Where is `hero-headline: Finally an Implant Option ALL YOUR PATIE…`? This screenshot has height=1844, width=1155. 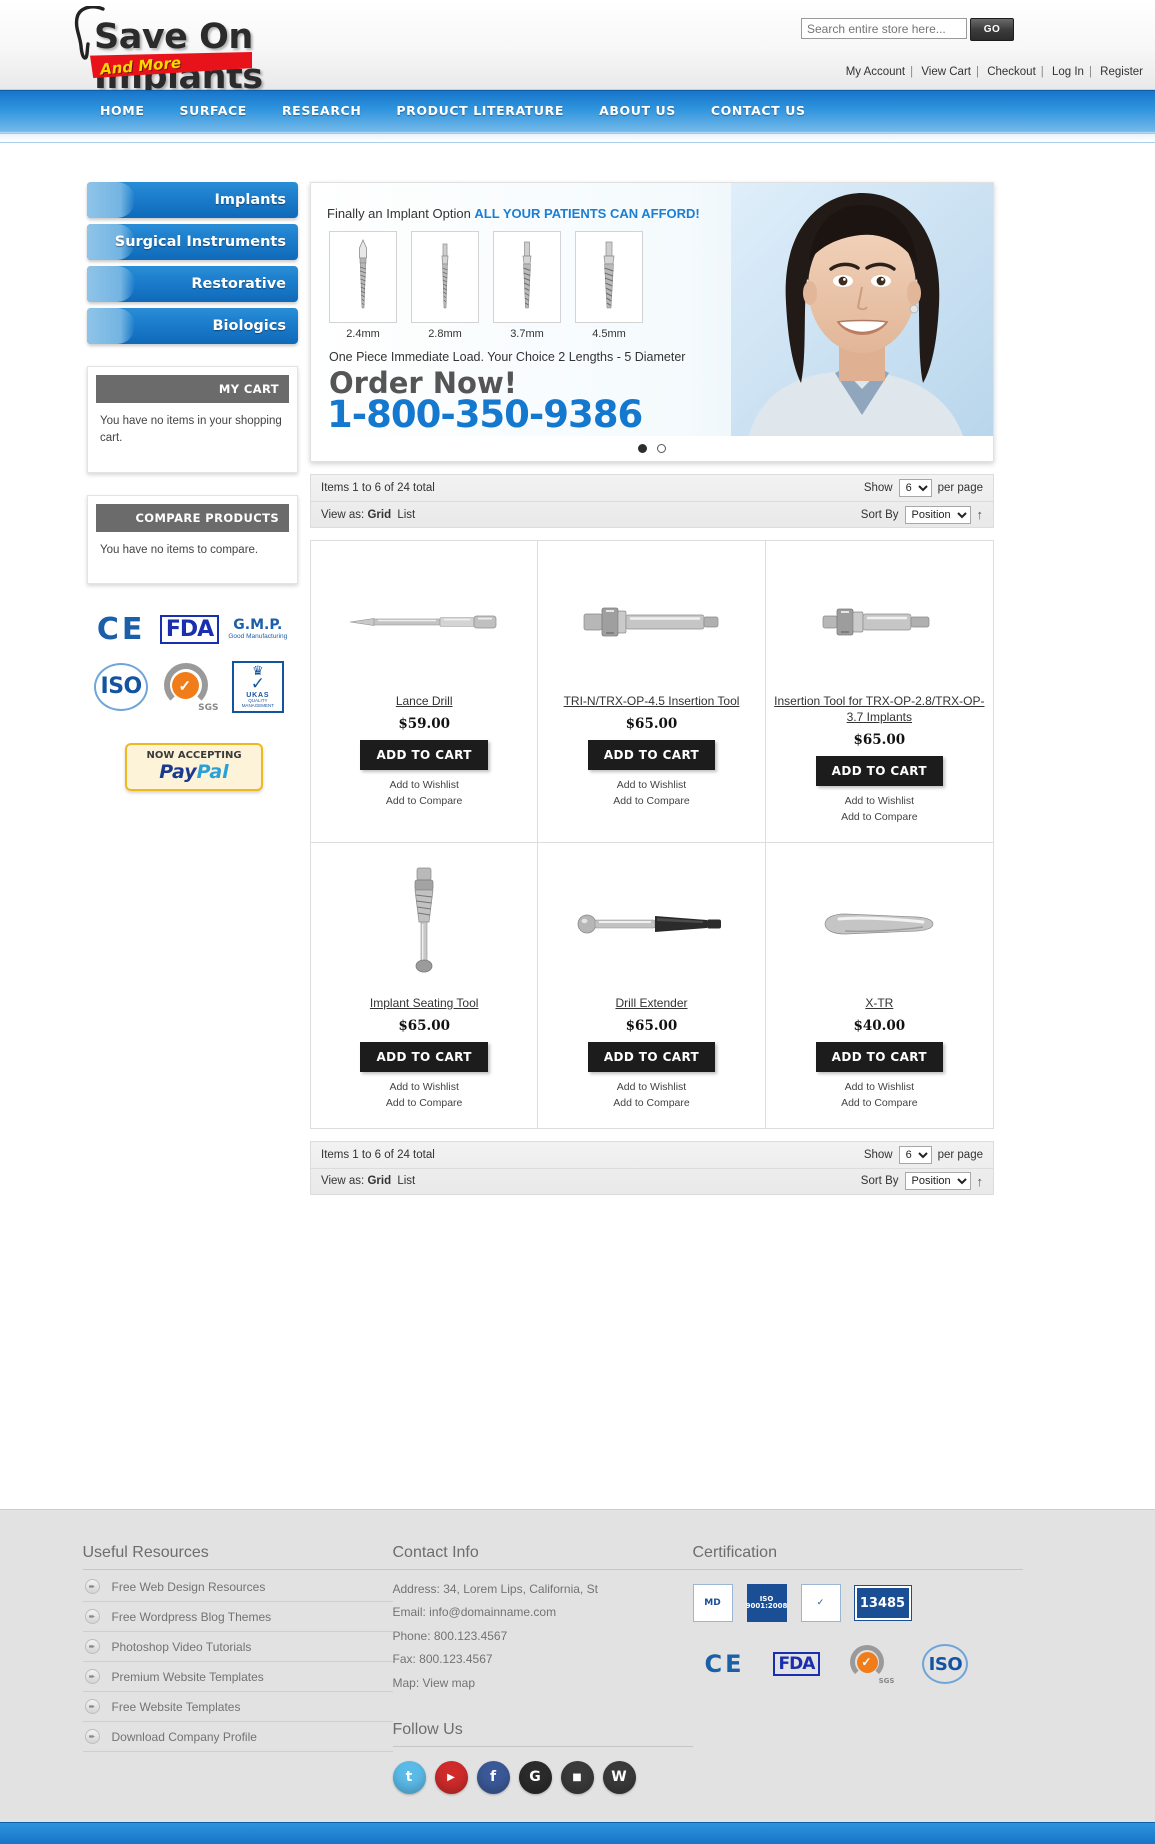
hero-headline: Finally an Implant Option ALL YOUR PATIE… is located at coordinates (513, 213).